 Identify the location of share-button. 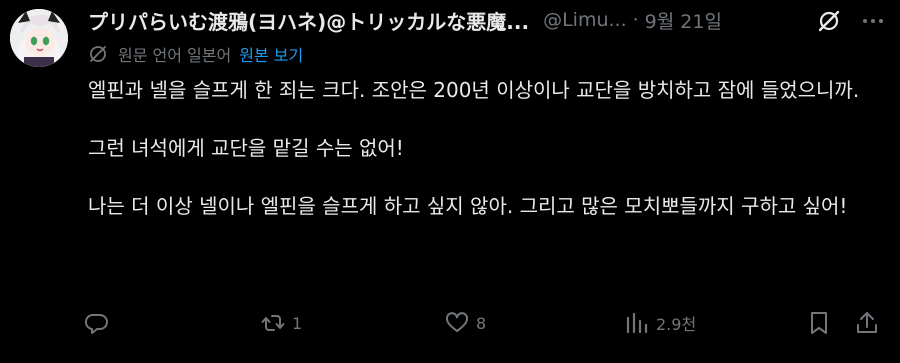
(867, 323).